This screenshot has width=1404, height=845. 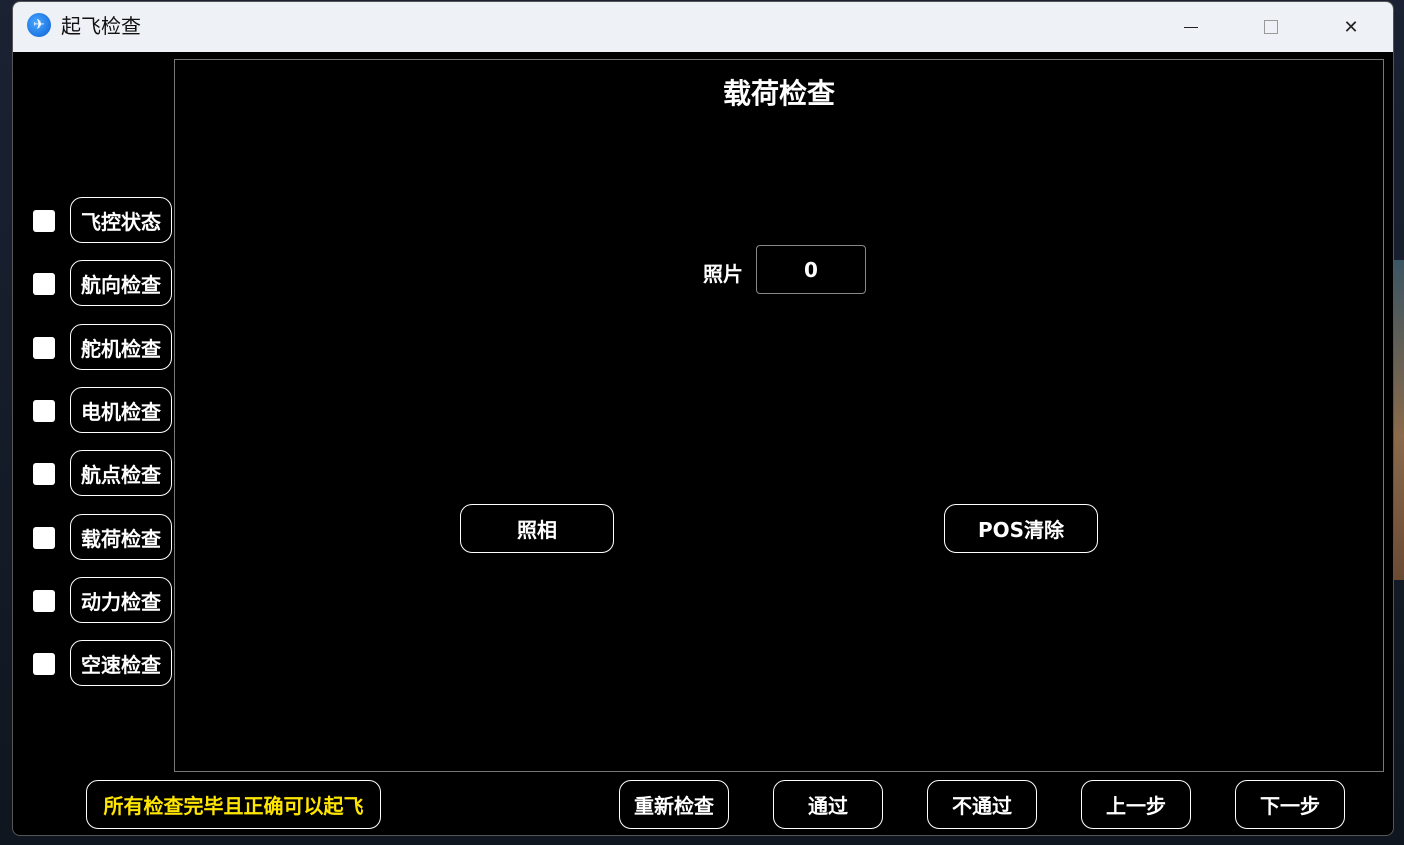 What do you see at coordinates (121, 283) in the screenshot?
I see `check-step-button: 航向检查` at bounding box center [121, 283].